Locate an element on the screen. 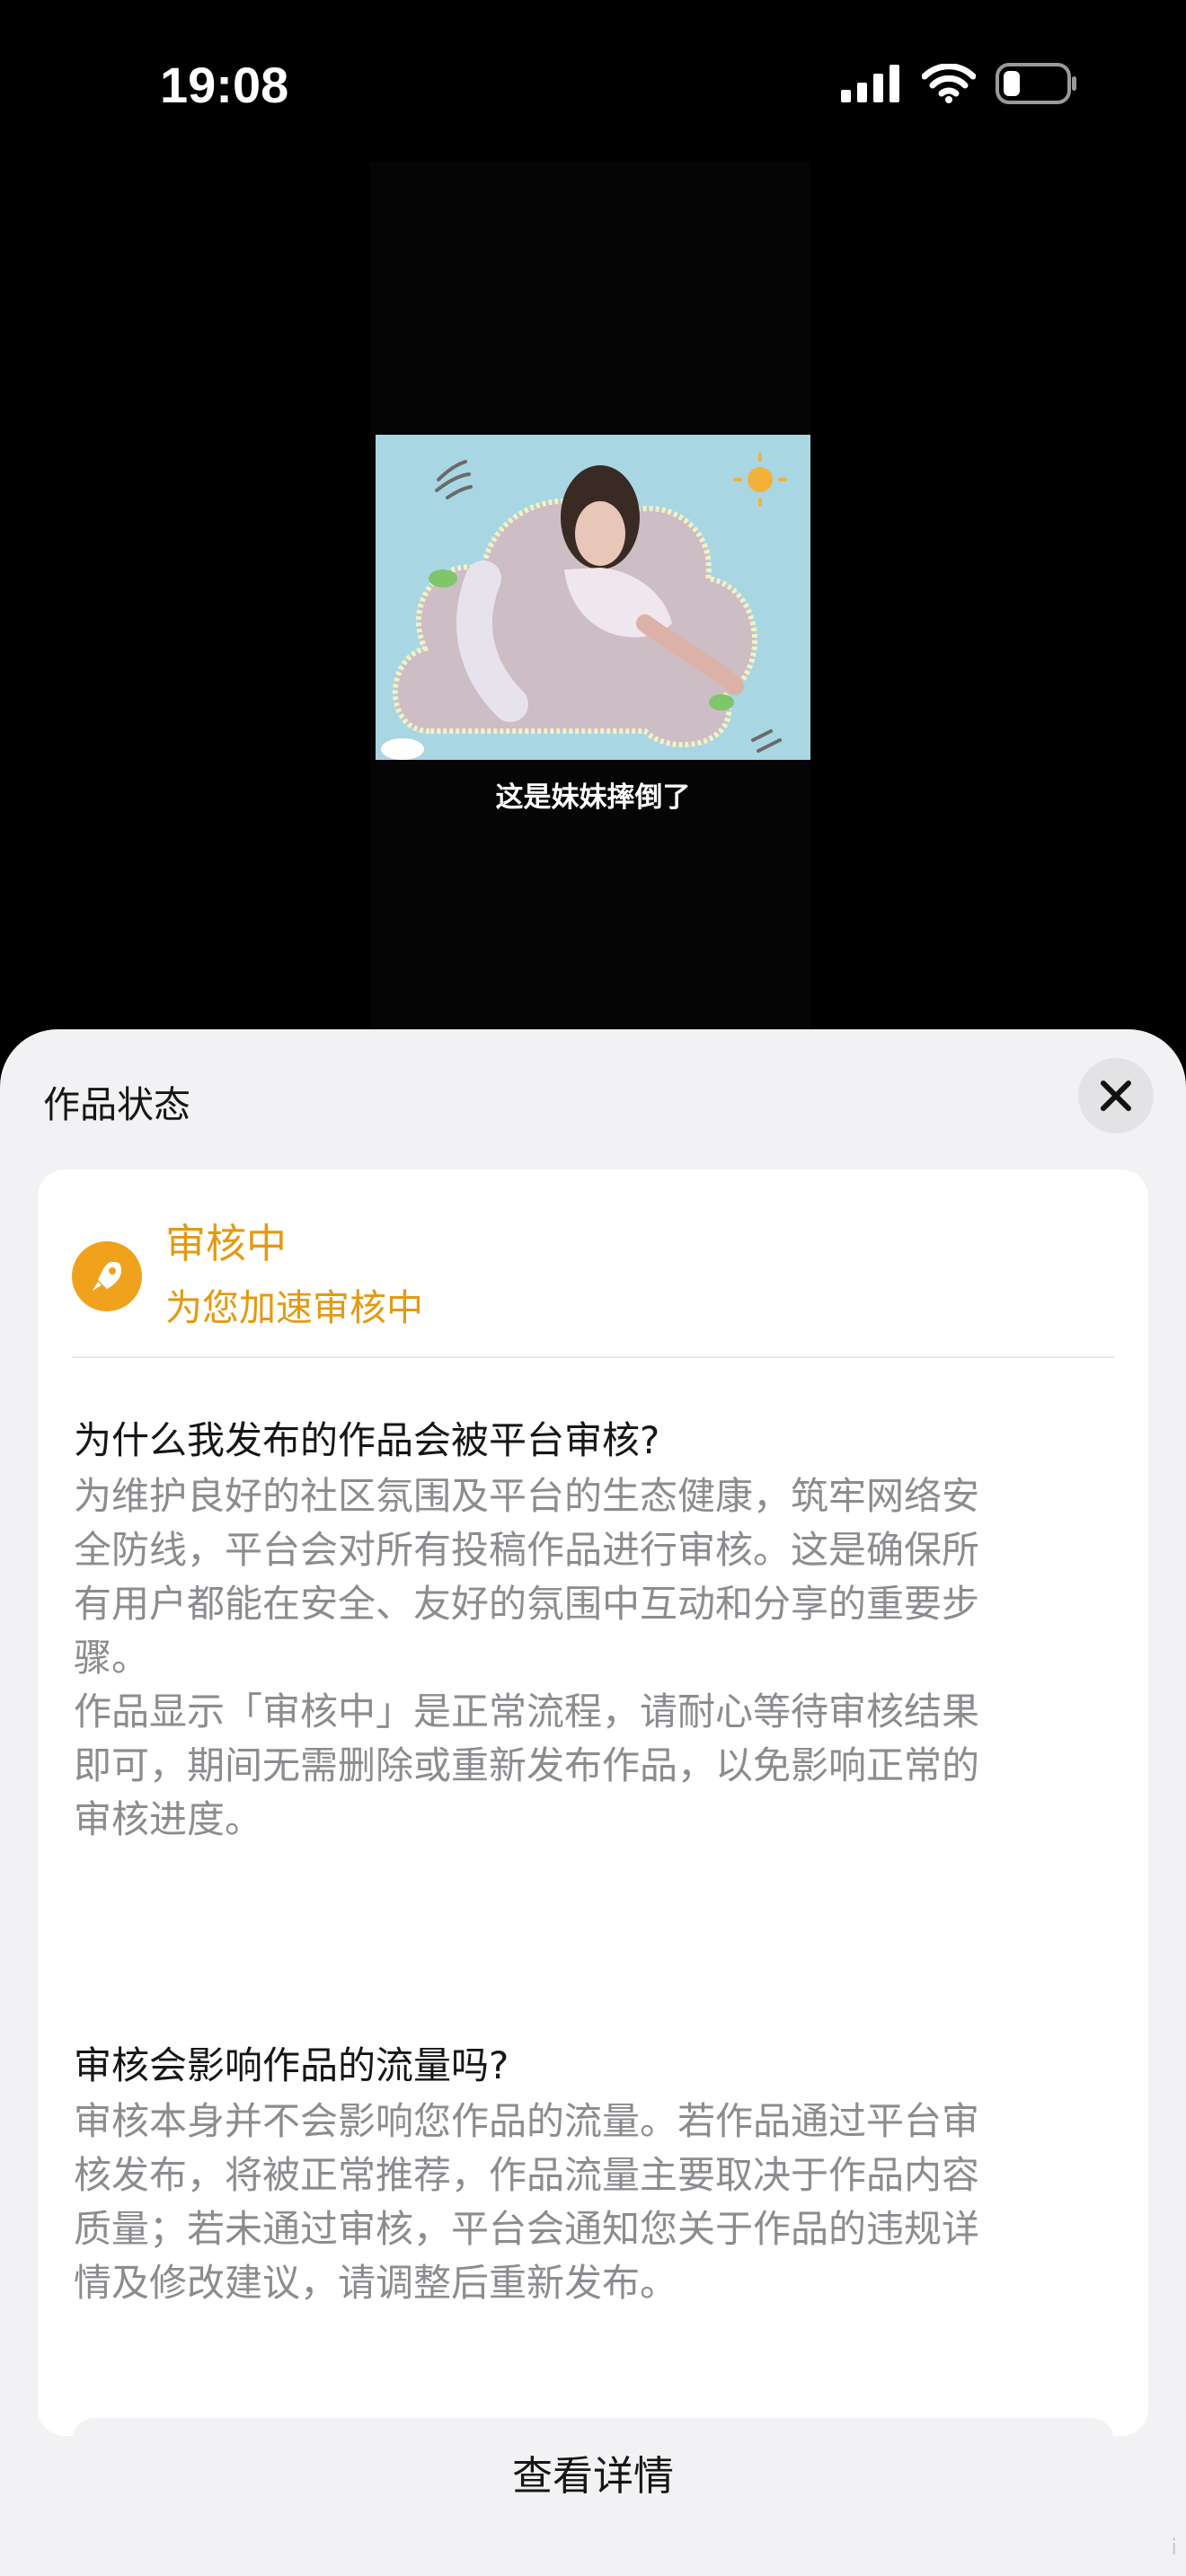 The image size is (1186, 2576). watermark: i is located at coordinates (1174, 2547).